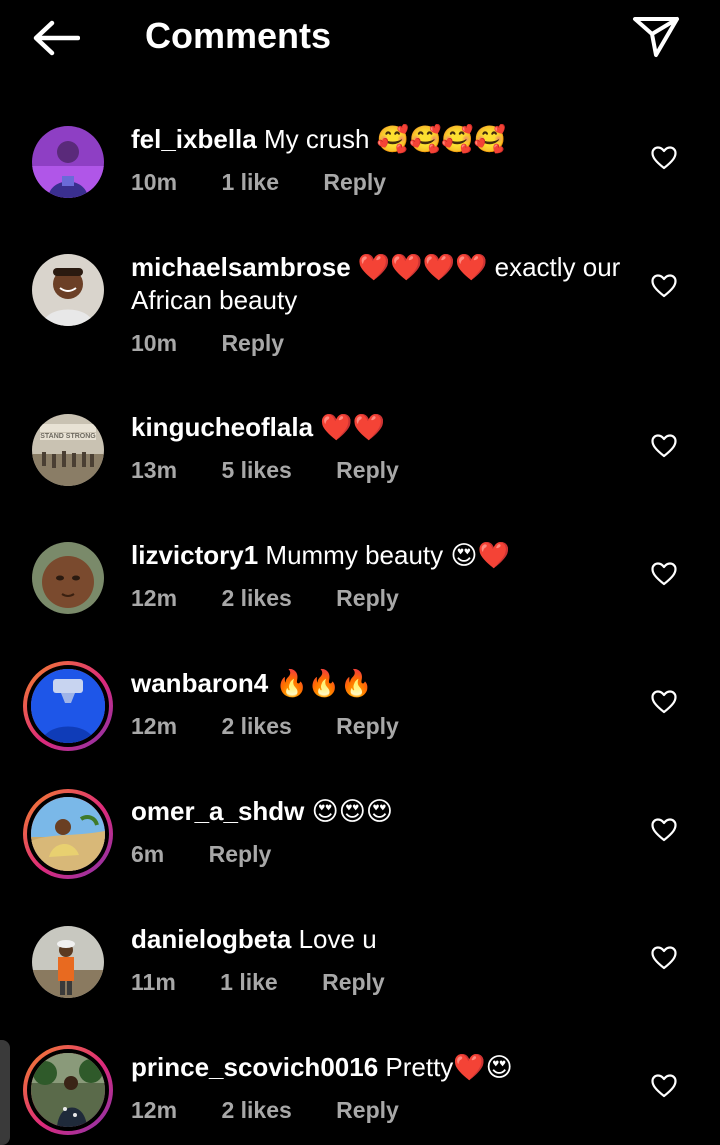 The height and width of the screenshot is (1145, 720). What do you see at coordinates (381, 1067) in the screenshot?
I see `comment-text: prince_scovich0016 Pretty❤️😍` at bounding box center [381, 1067].